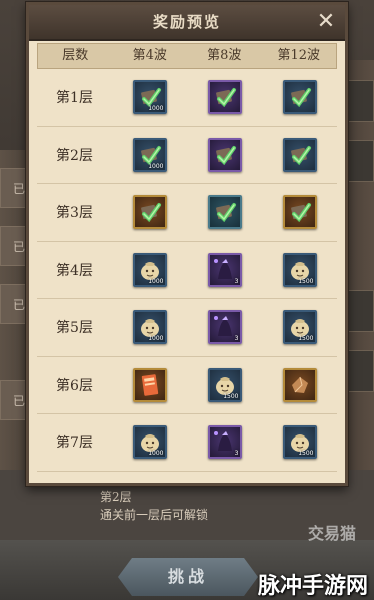 The image size is (374, 600). Describe the element at coordinates (186, 22) in the screenshot. I see `modal-title: 奖励预览` at that location.